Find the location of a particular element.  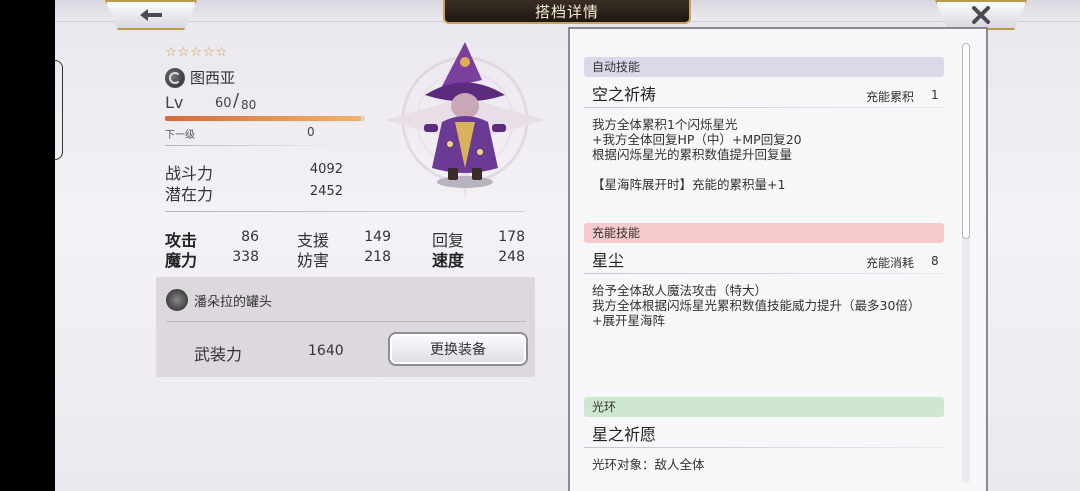

exp-value: 0 is located at coordinates (311, 132).